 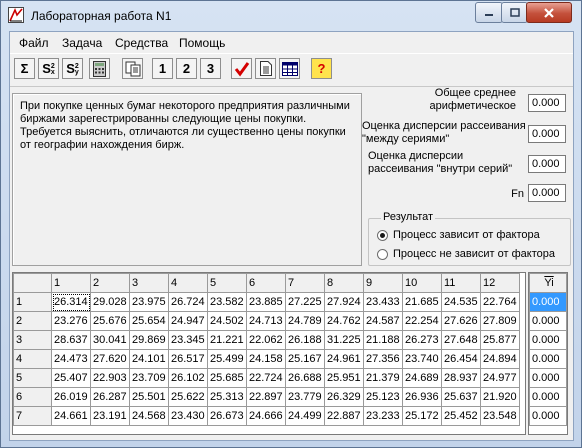 What do you see at coordinates (305, 302) in the screenshot?
I see `table-cell: 27.225` at bounding box center [305, 302].